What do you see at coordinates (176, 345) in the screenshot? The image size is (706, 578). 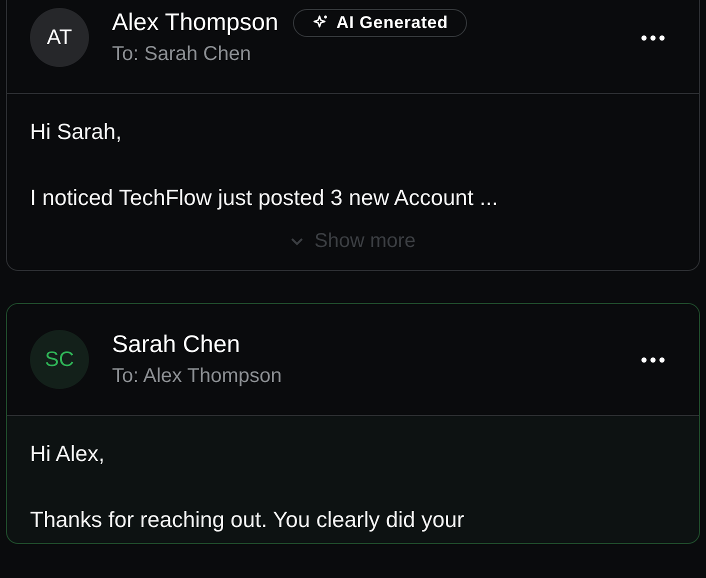 I see `sender-name: Sarah Chen` at bounding box center [176, 345].